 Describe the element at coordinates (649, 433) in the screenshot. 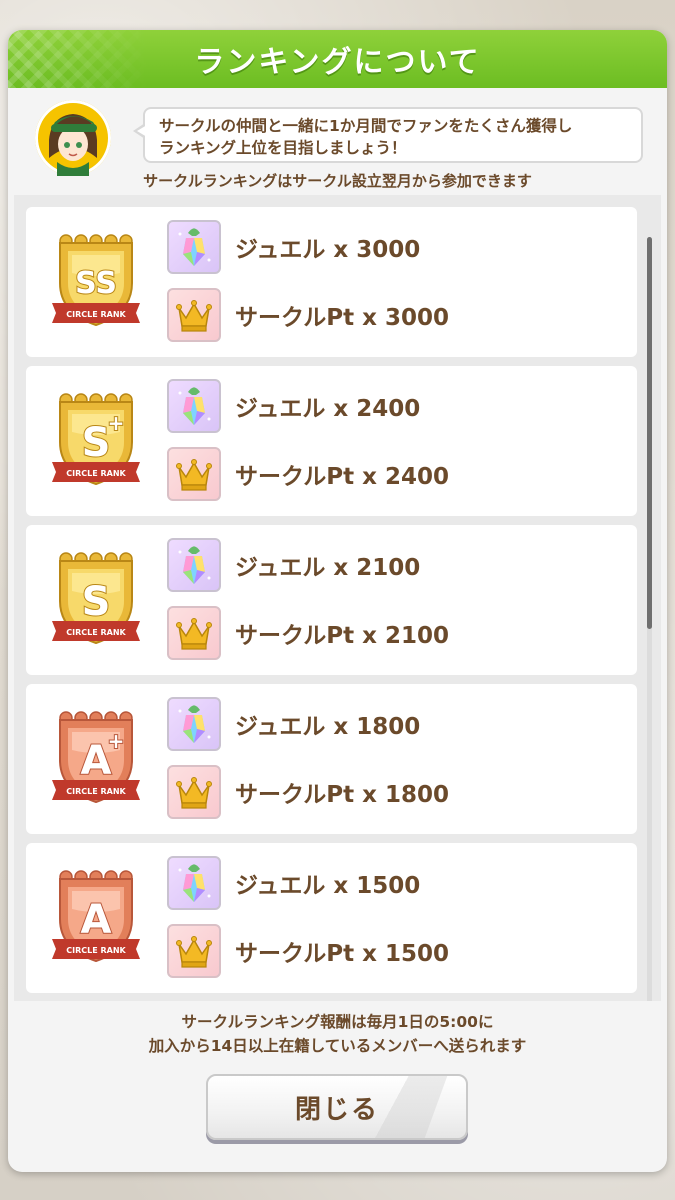

I see `scrollbar-thumb` at that location.